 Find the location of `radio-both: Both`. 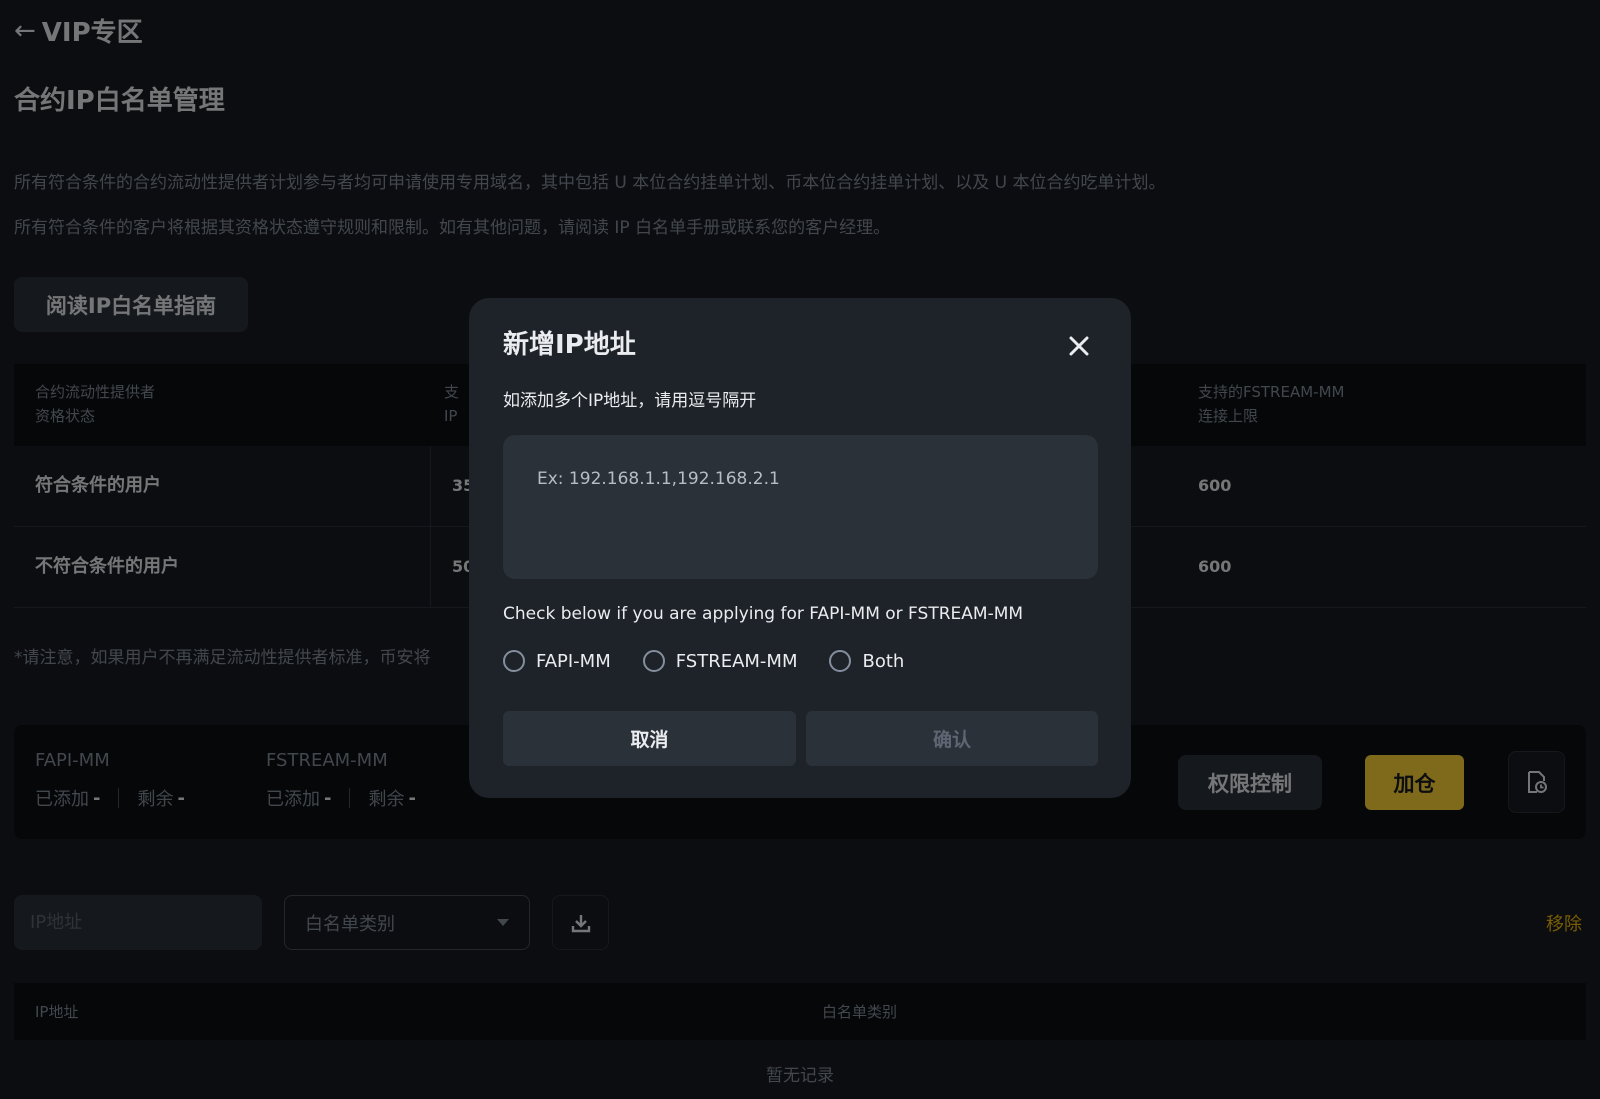

radio-both: Both is located at coordinates (866, 661).